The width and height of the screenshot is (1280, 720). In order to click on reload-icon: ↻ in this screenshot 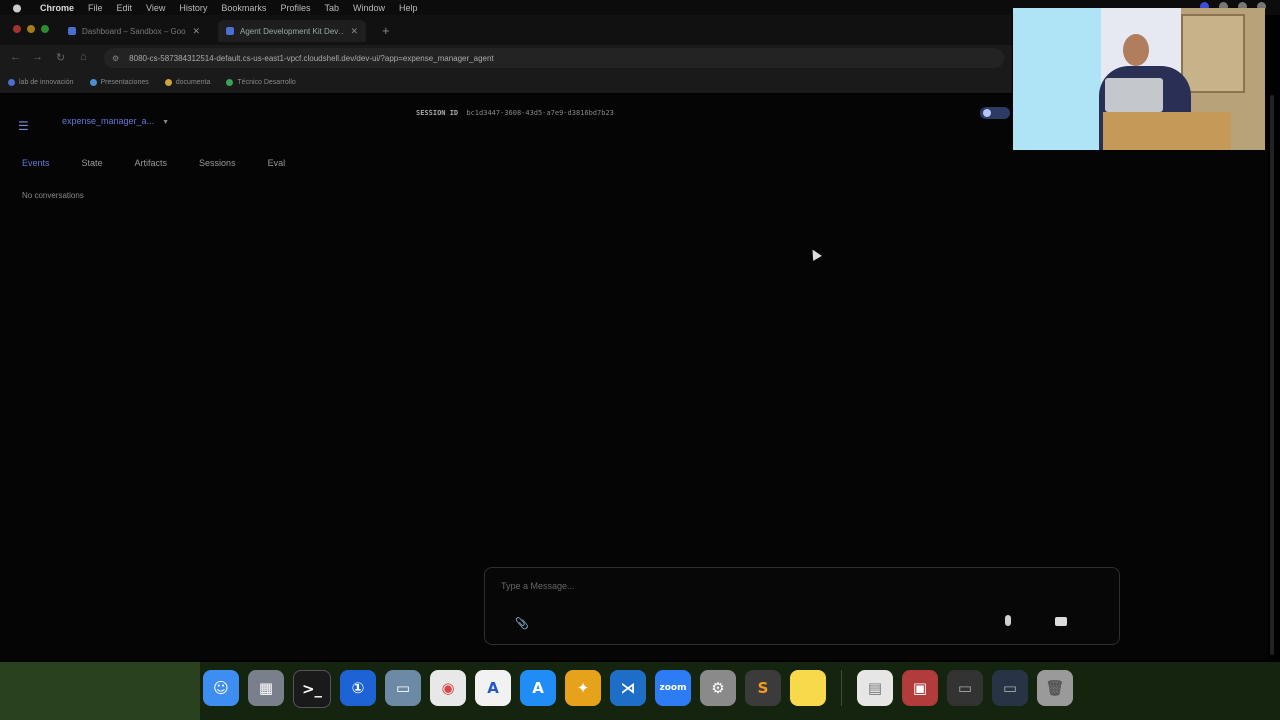, I will do `click(60, 57)`.